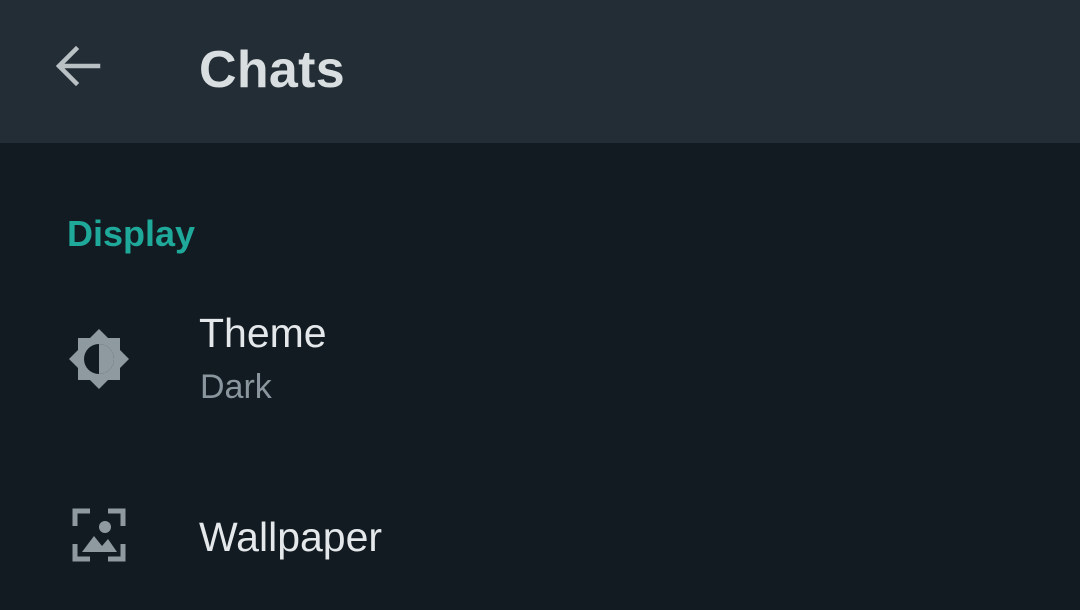 Image resolution: width=1080 pixels, height=610 pixels. I want to click on brightness-icon, so click(99, 359).